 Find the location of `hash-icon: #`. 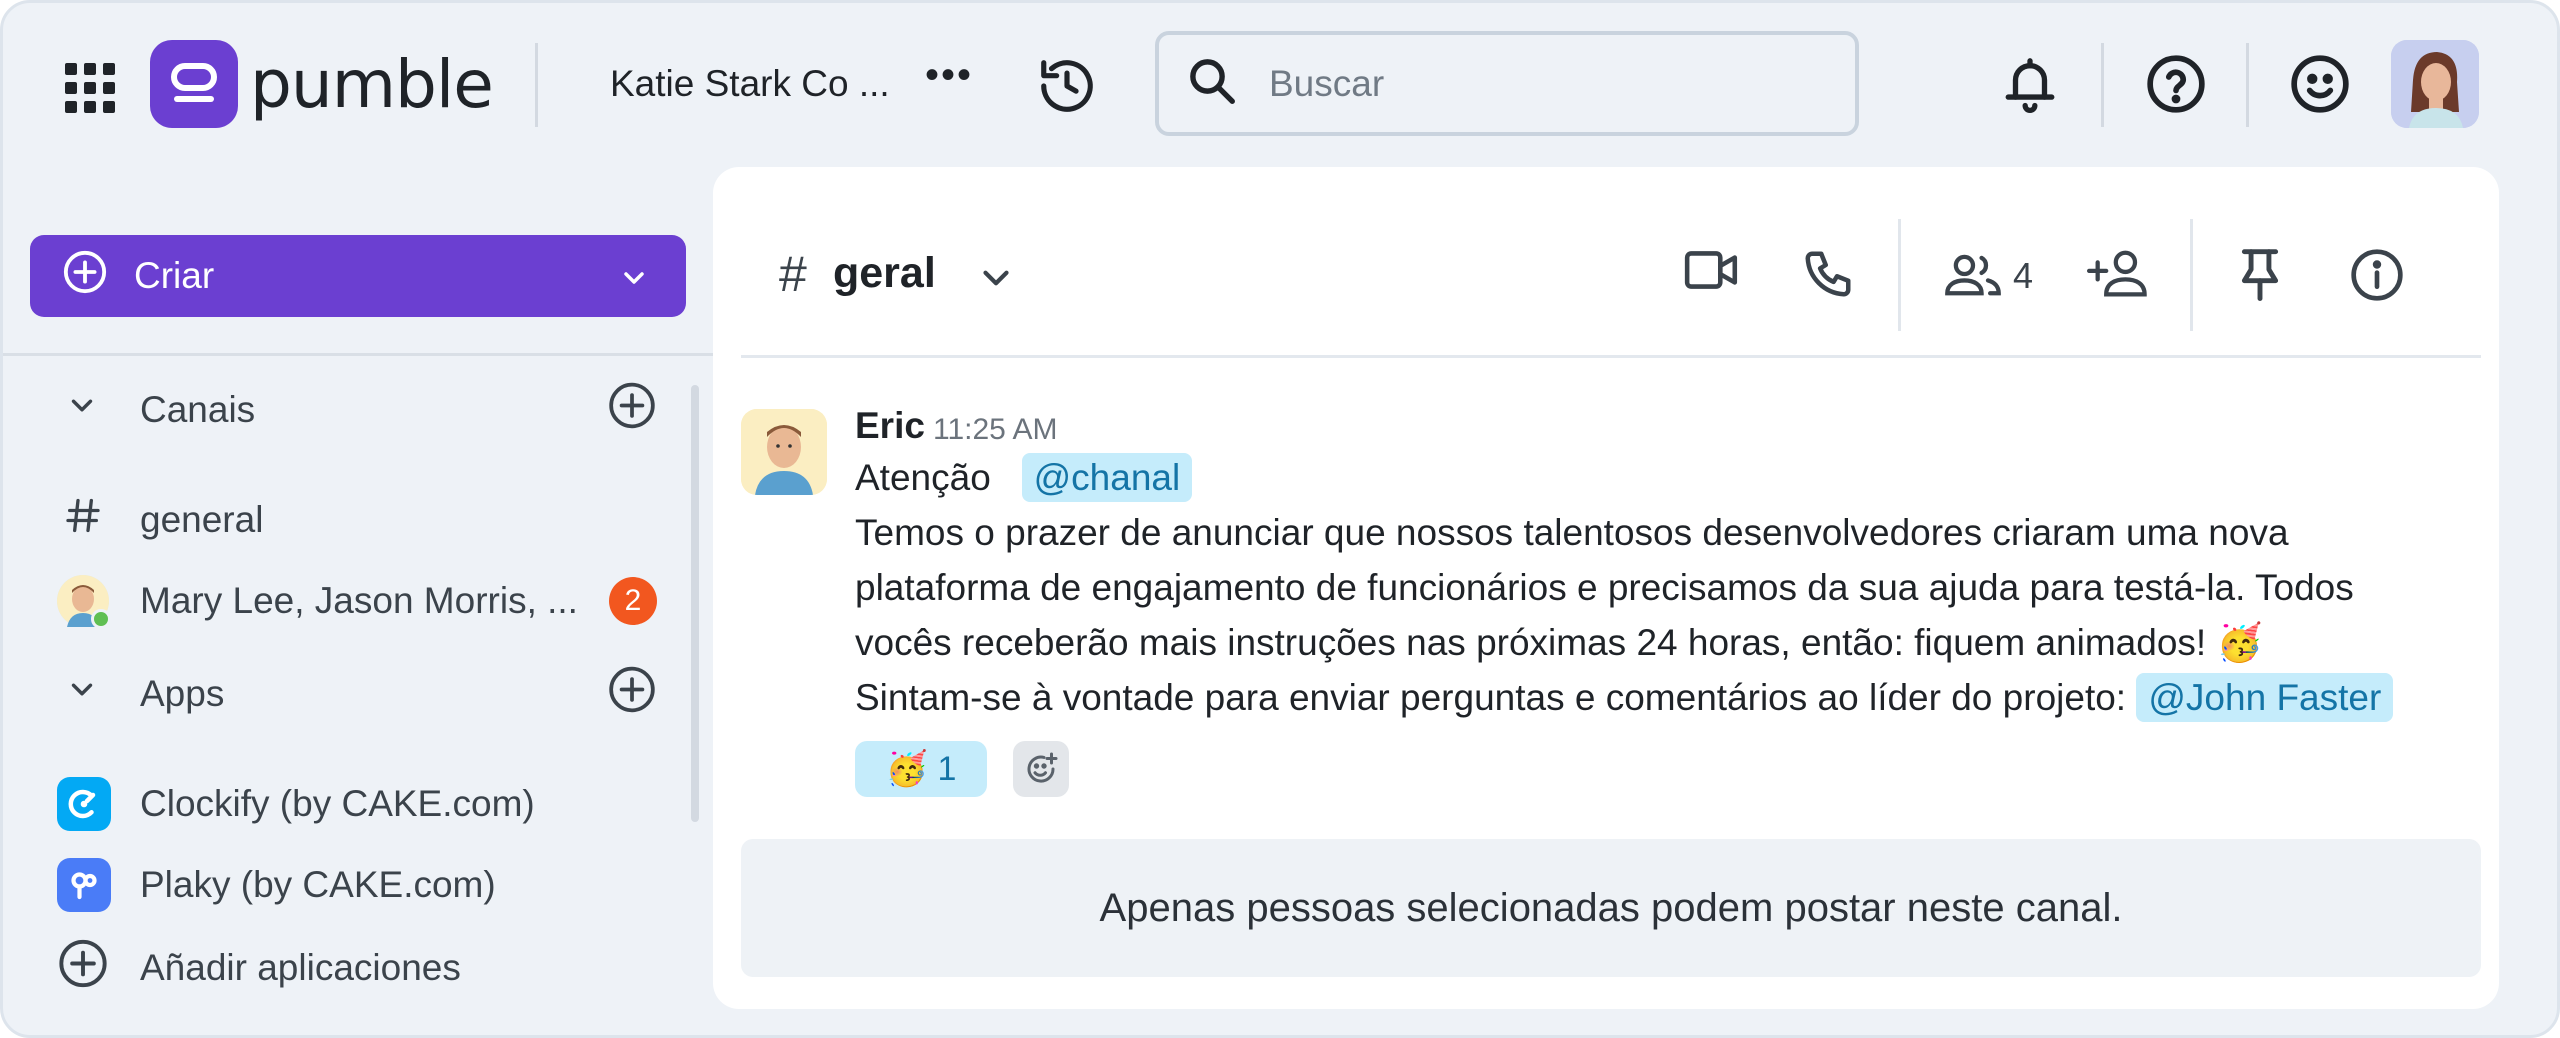

hash-icon: # is located at coordinates (793, 274).